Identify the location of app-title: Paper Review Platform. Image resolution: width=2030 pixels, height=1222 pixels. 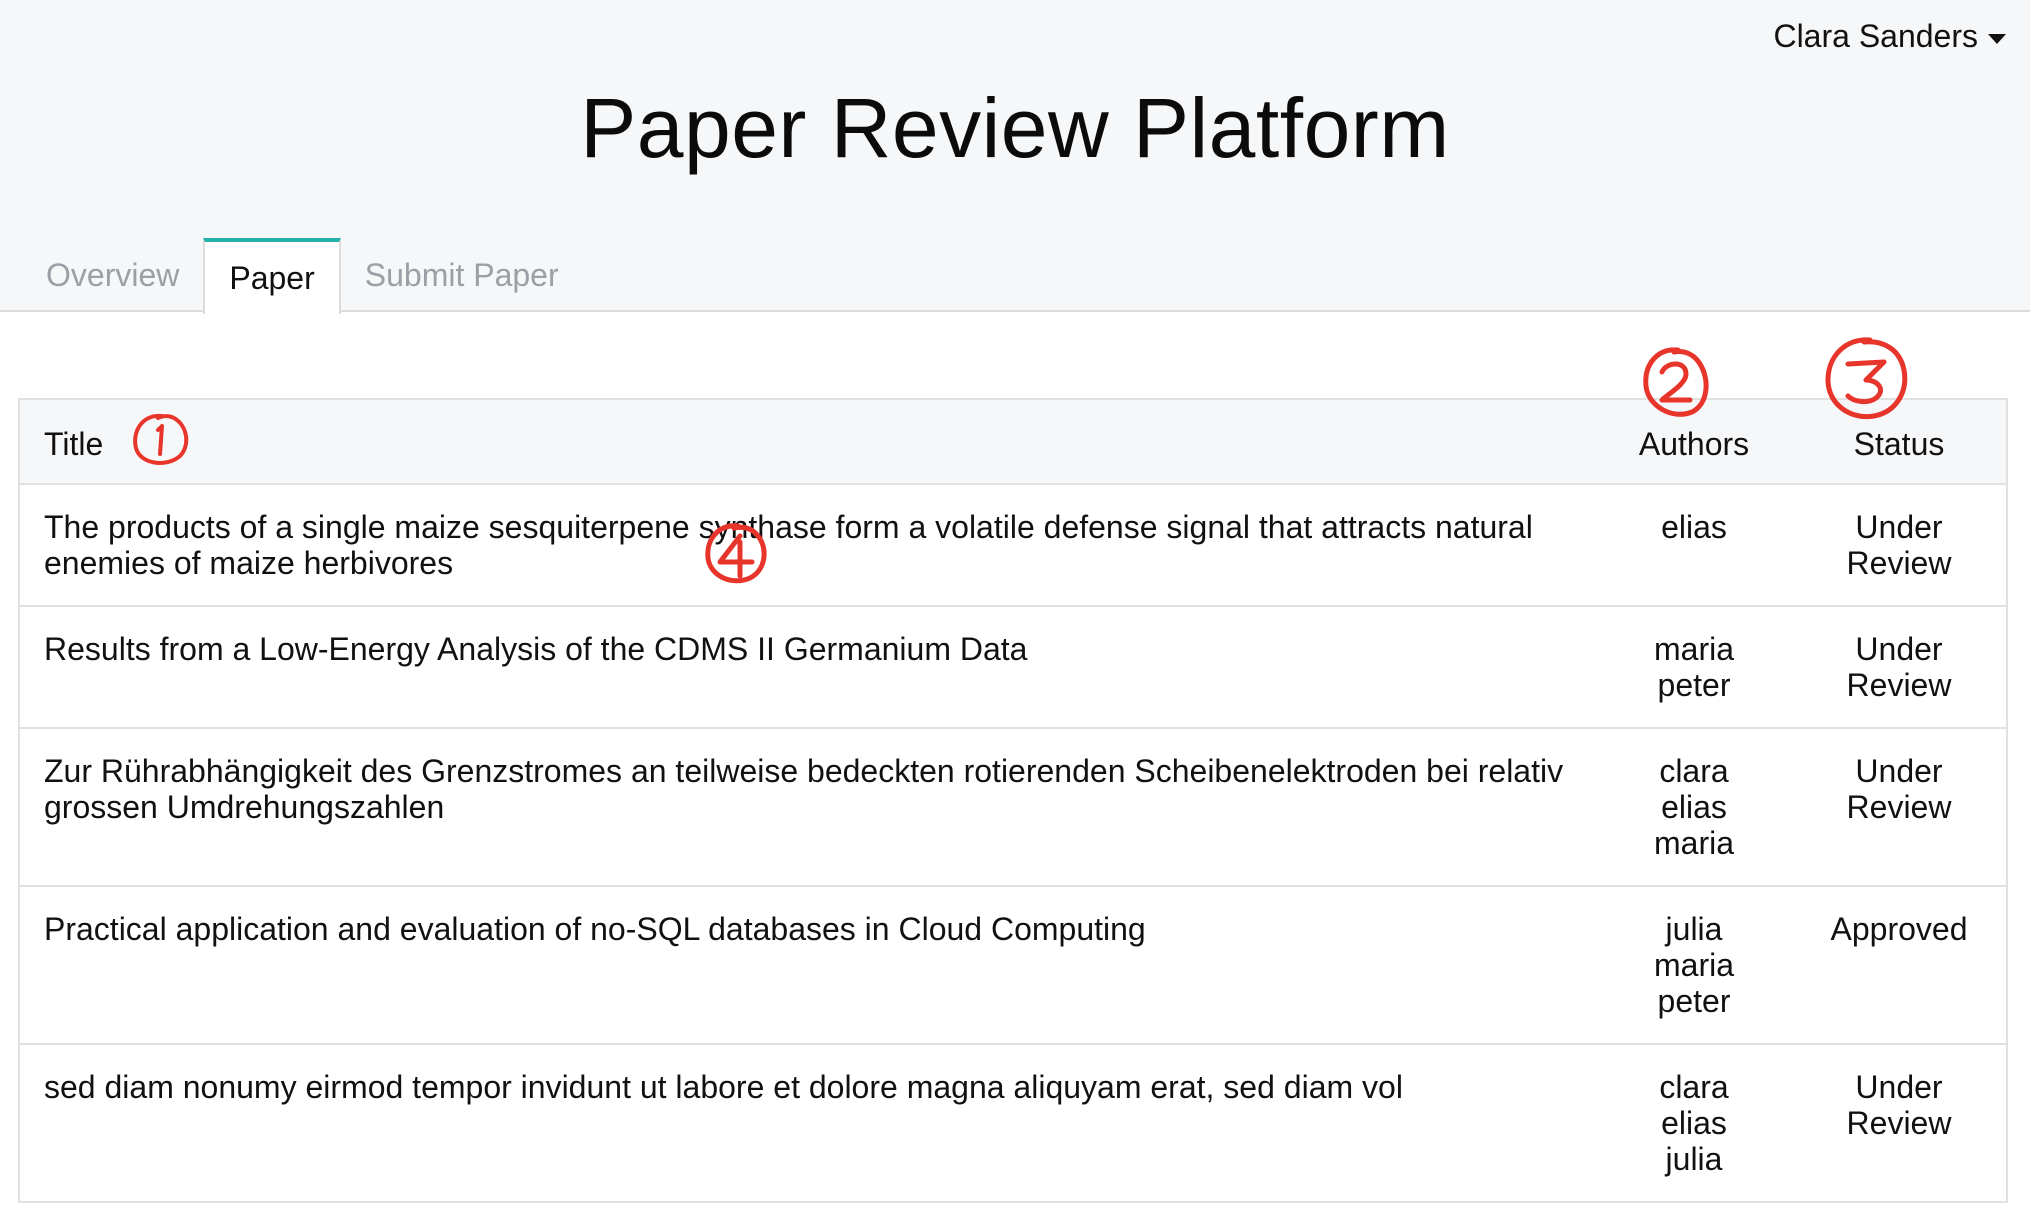
(1015, 128).